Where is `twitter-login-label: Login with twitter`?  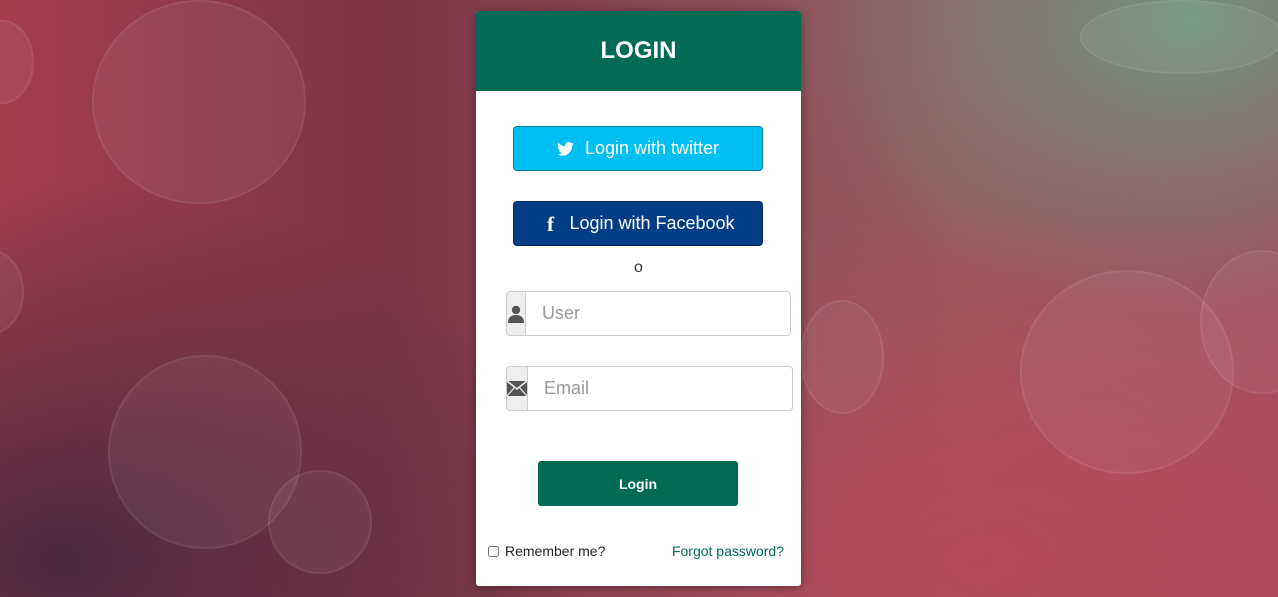 twitter-login-label: Login with twitter is located at coordinates (652, 148).